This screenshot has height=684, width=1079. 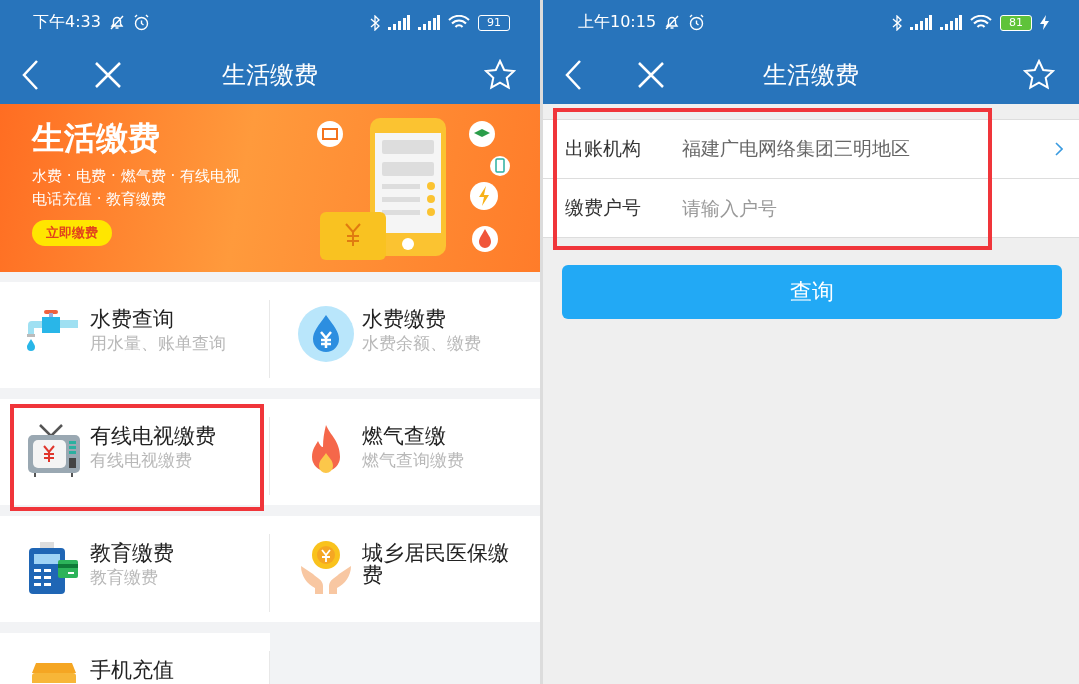 I want to click on service-tile: 城乡居民医保缴费, so click(x=405, y=569).